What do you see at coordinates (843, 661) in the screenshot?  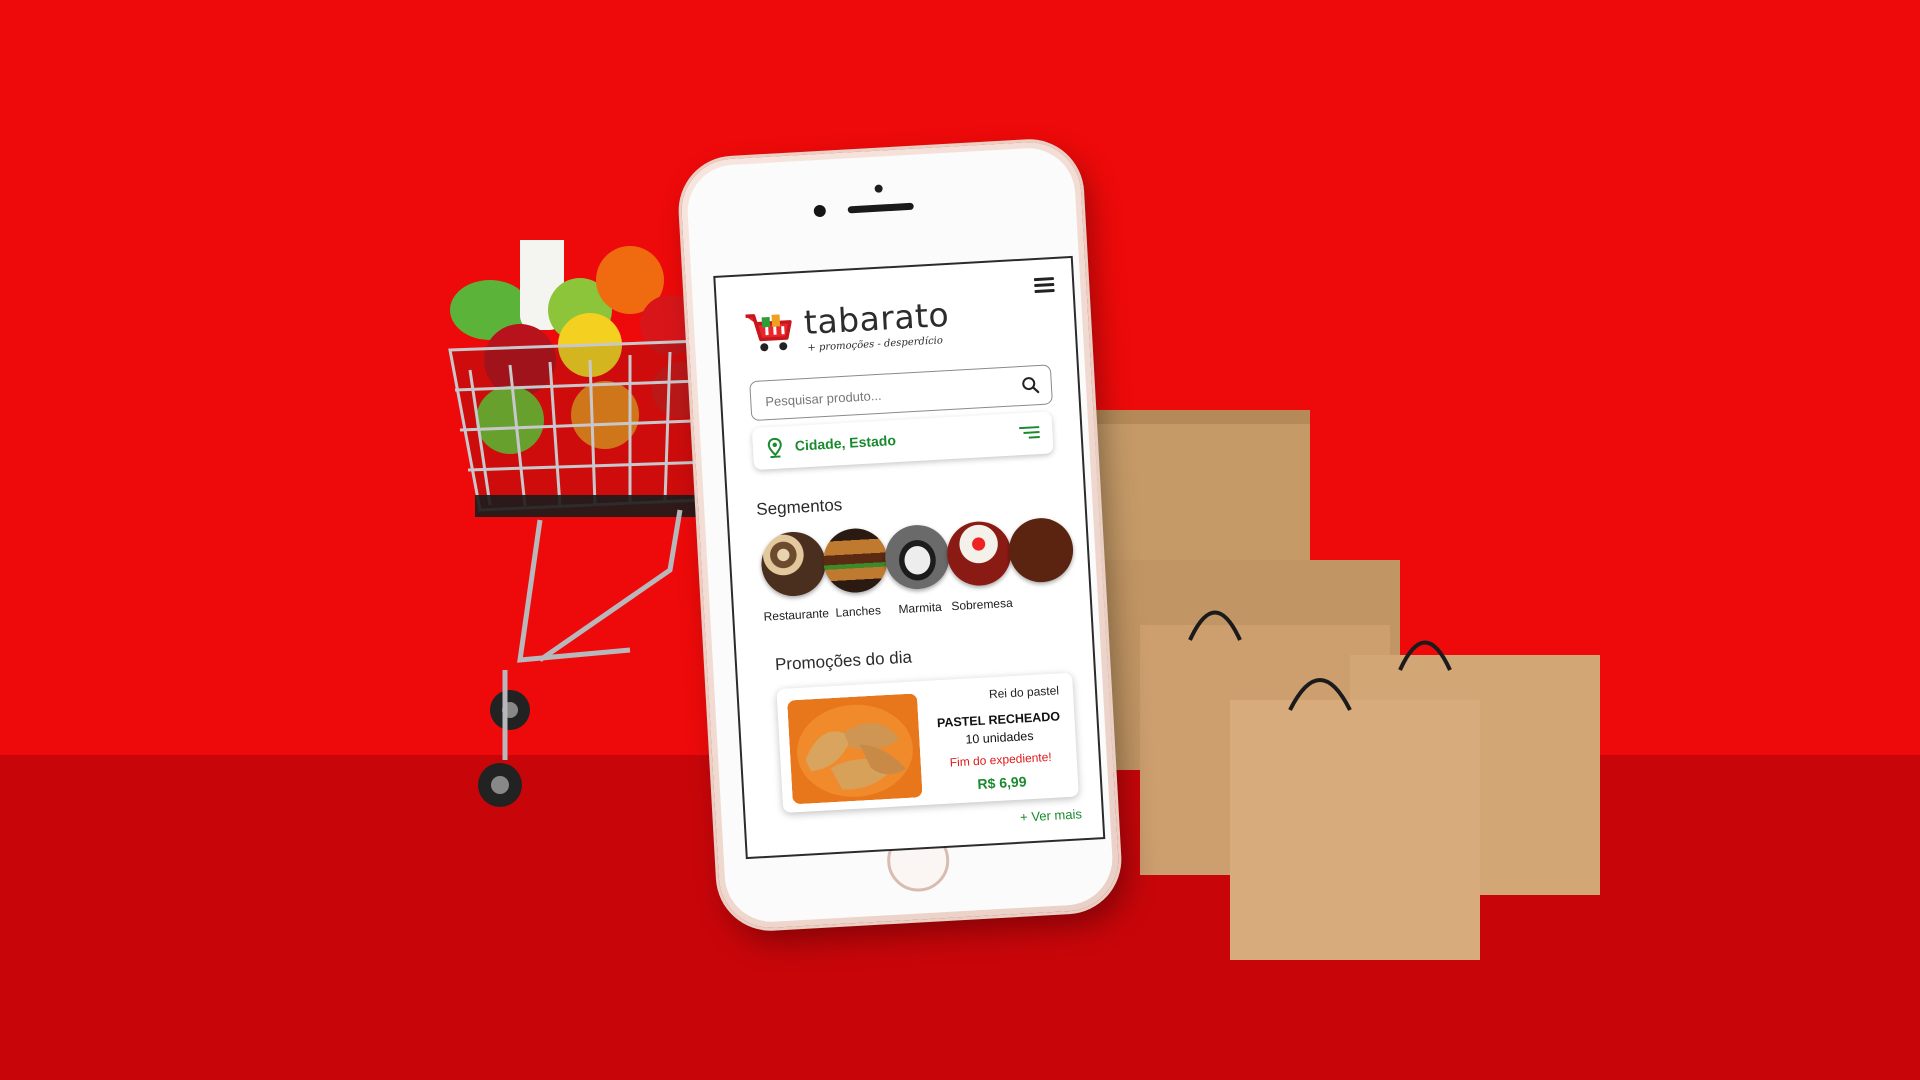 I see `promotions-title: Promoções do dia` at bounding box center [843, 661].